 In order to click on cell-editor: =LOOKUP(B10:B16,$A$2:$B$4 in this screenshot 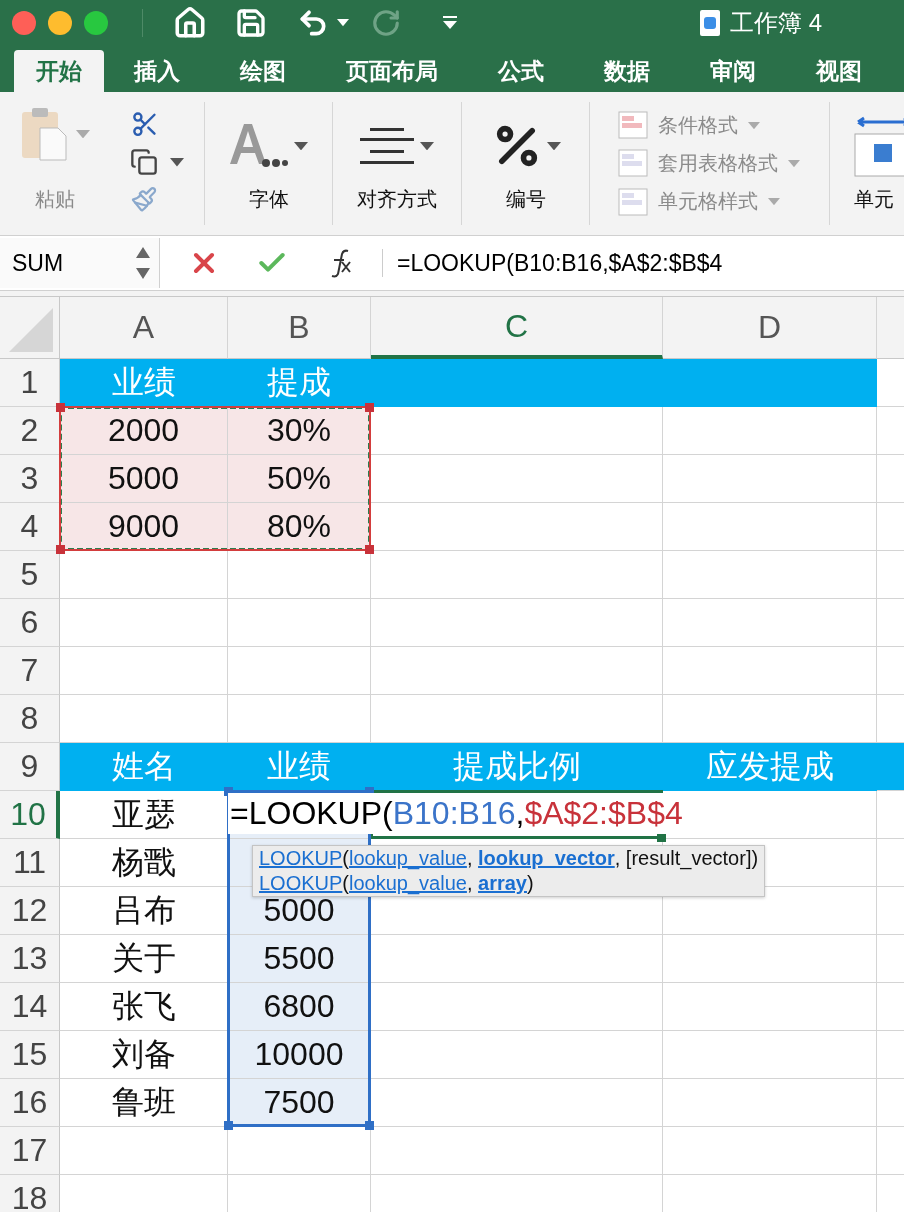, I will do `click(455, 813)`.